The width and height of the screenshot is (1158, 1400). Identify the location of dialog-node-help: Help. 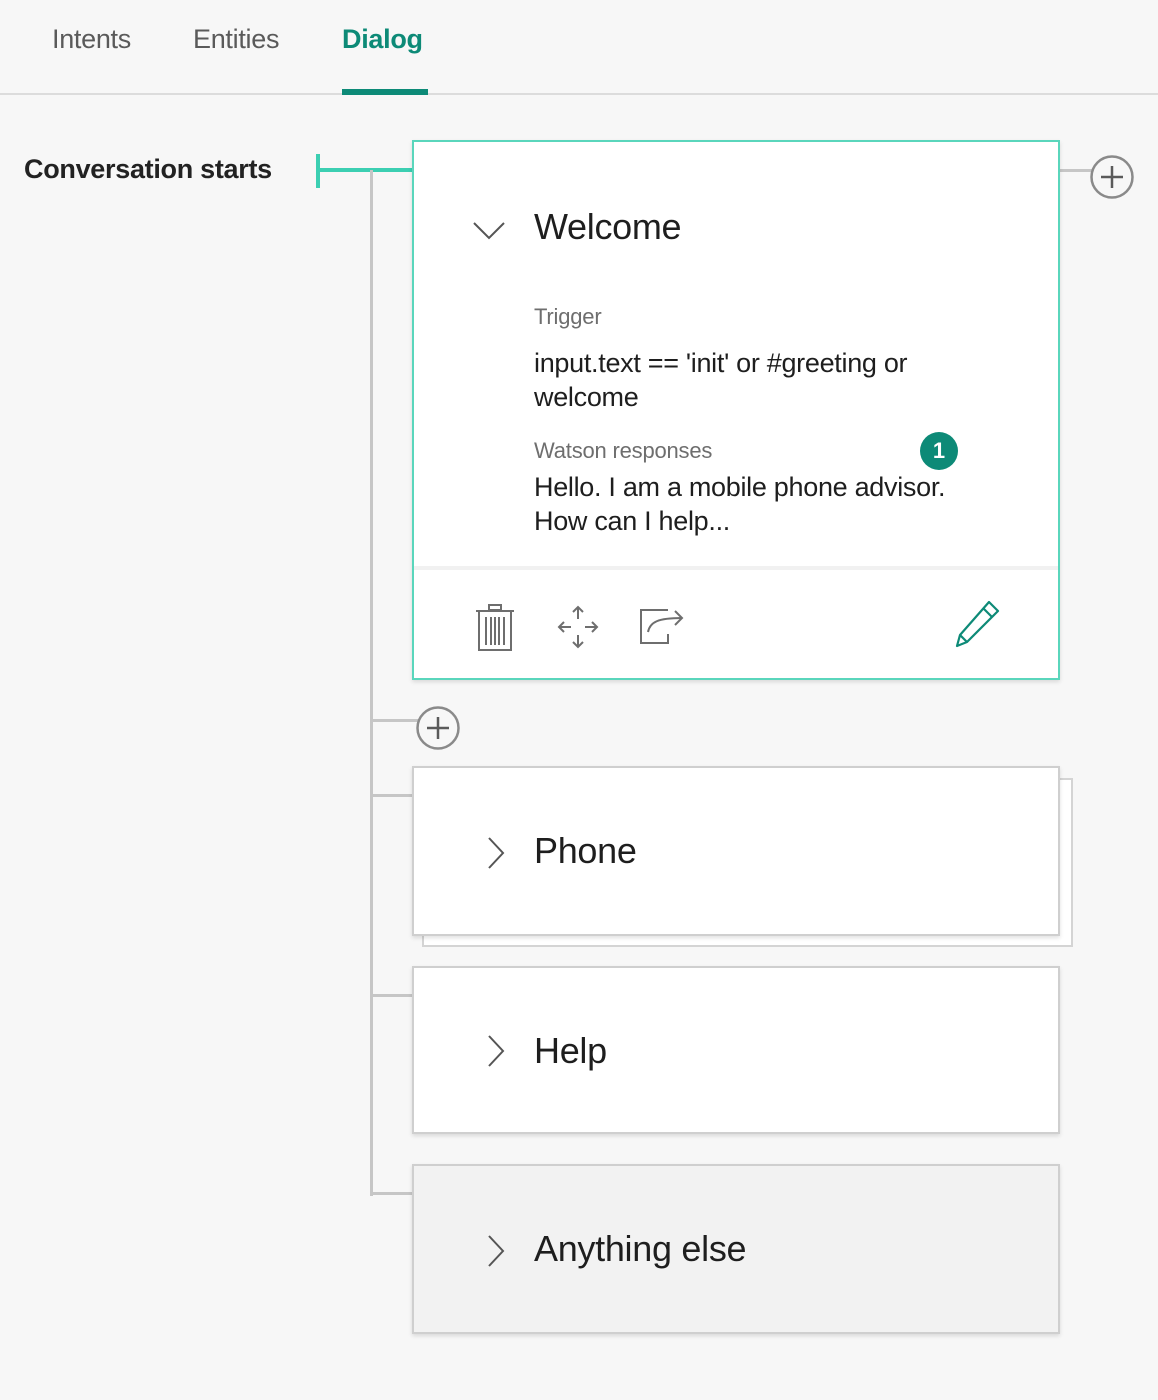
(736, 1050).